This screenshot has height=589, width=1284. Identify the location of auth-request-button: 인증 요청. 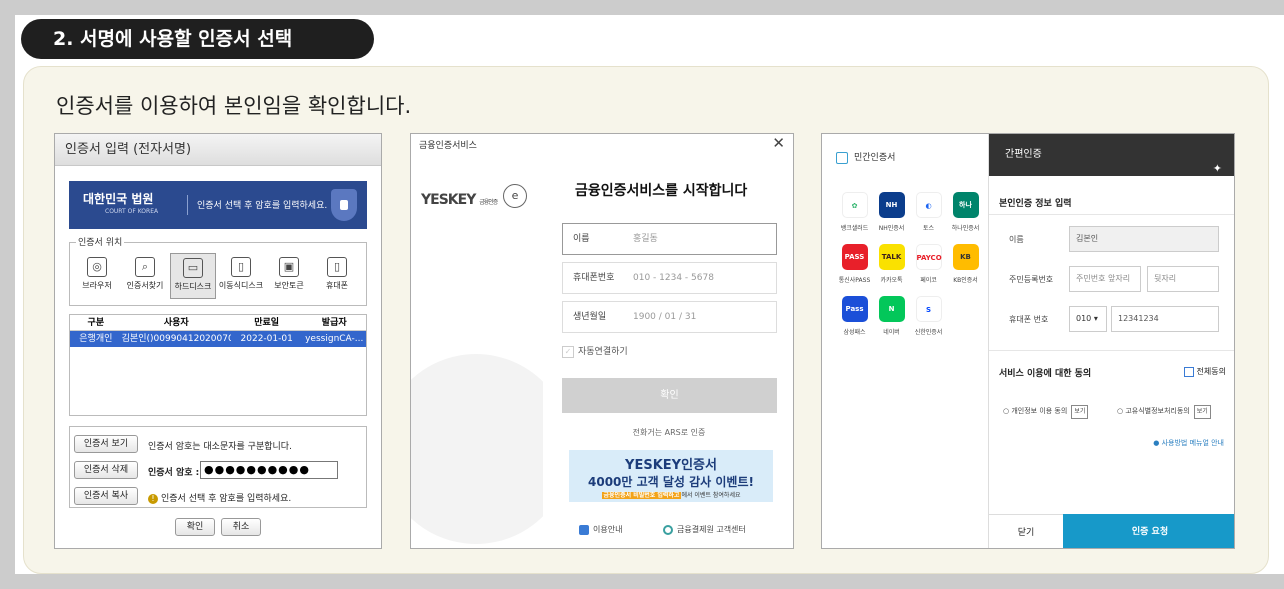
(1148, 531).